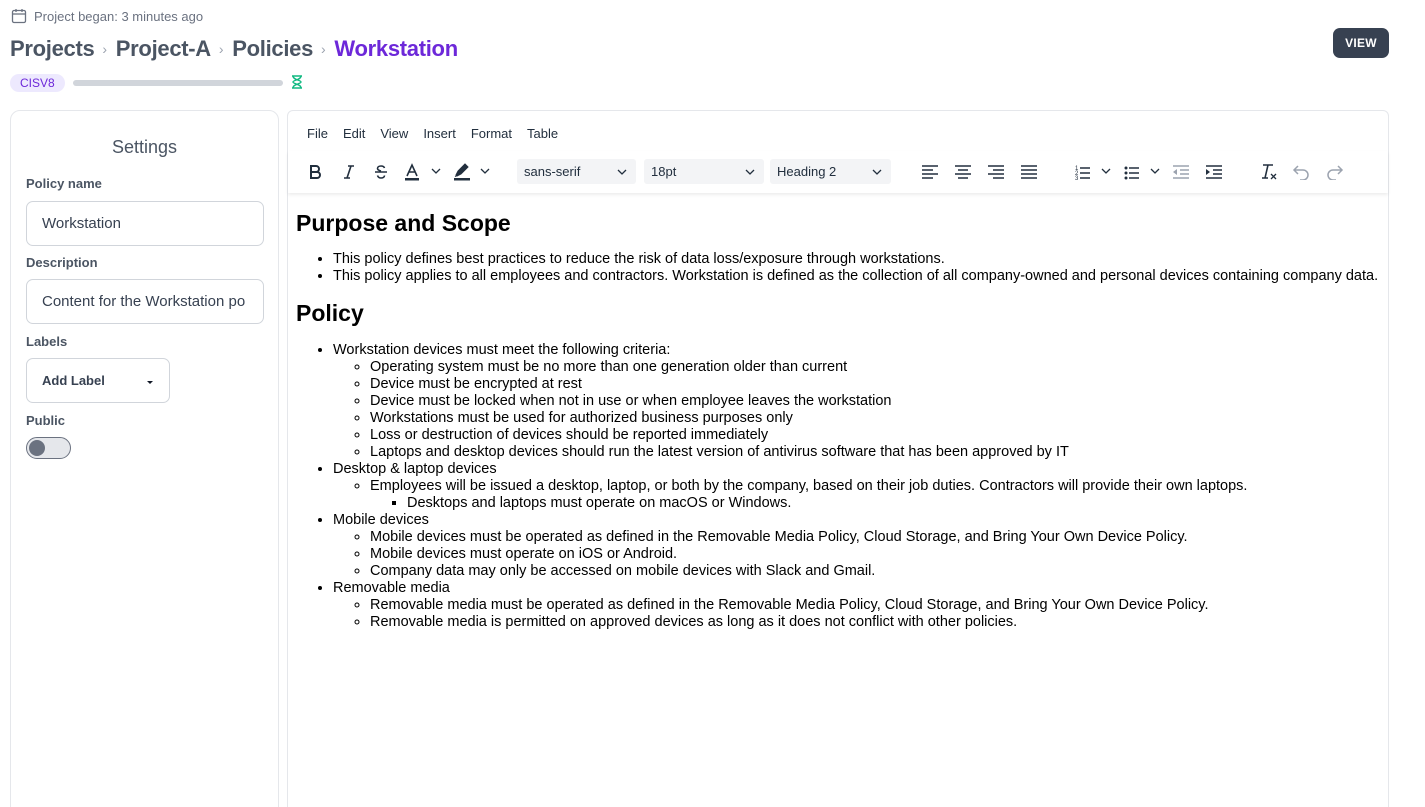  Describe the element at coordinates (473, 172) in the screenshot. I see `highlight-icon` at that location.